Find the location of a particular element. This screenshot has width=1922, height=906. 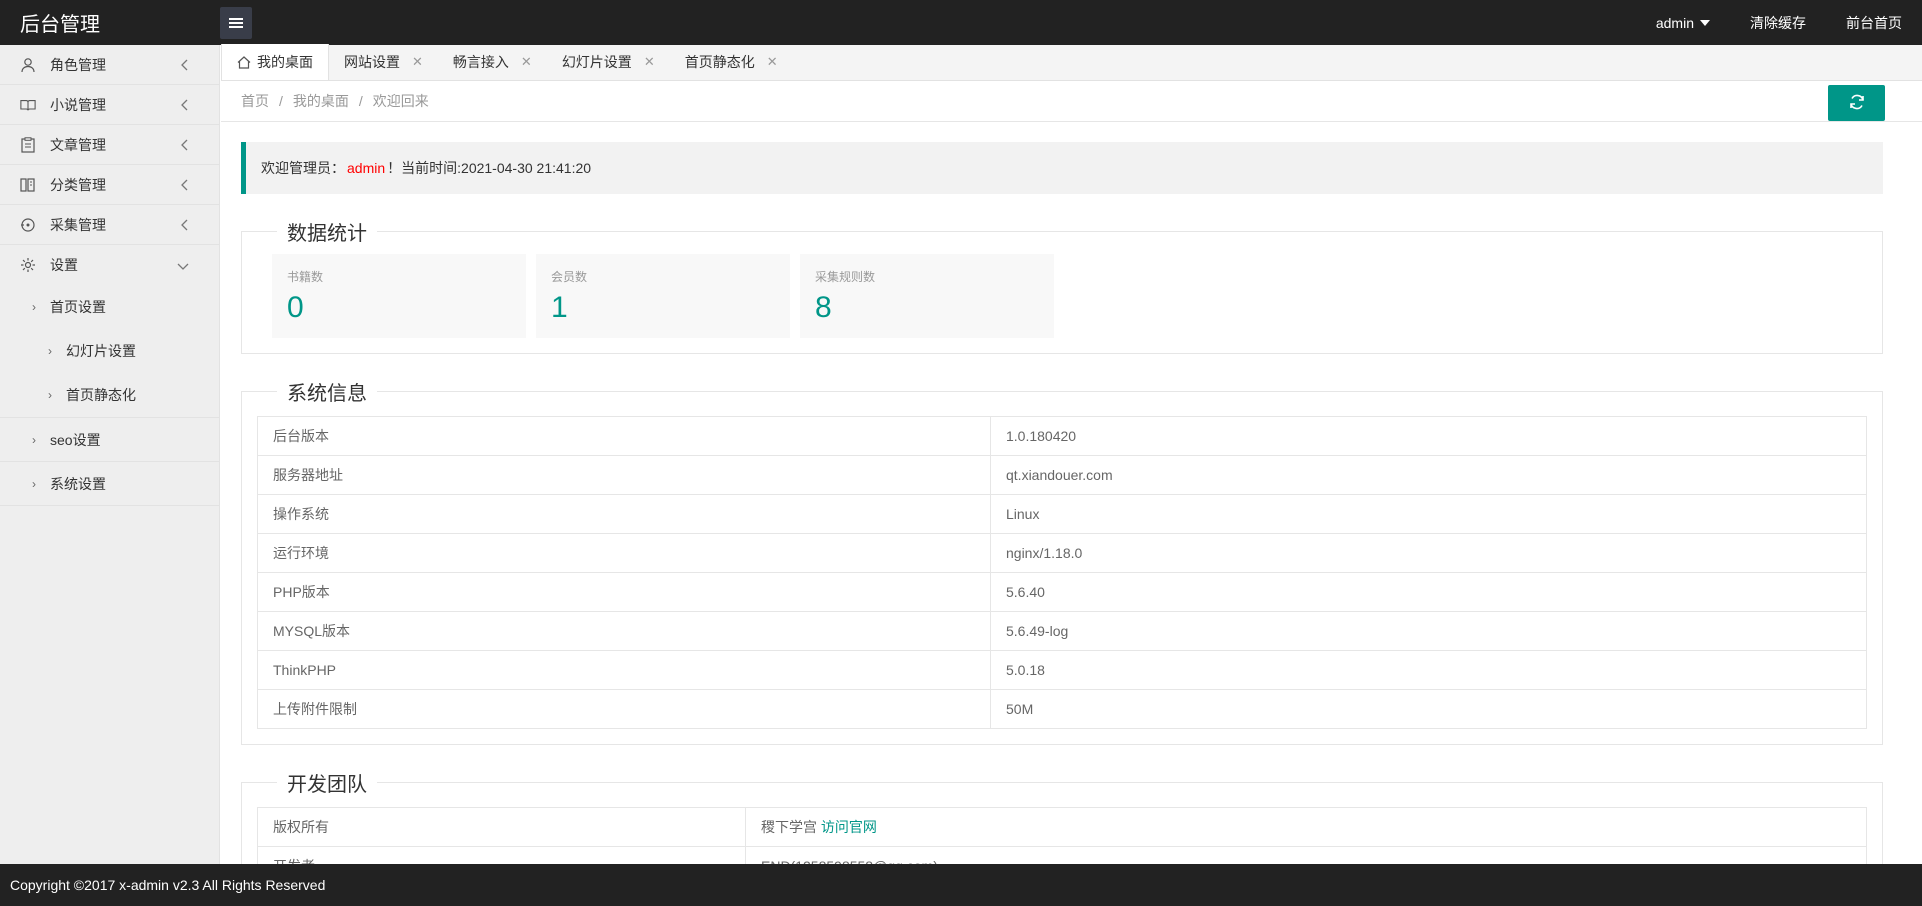

table-row: PHP版本 5.6.40 is located at coordinates (1062, 592).